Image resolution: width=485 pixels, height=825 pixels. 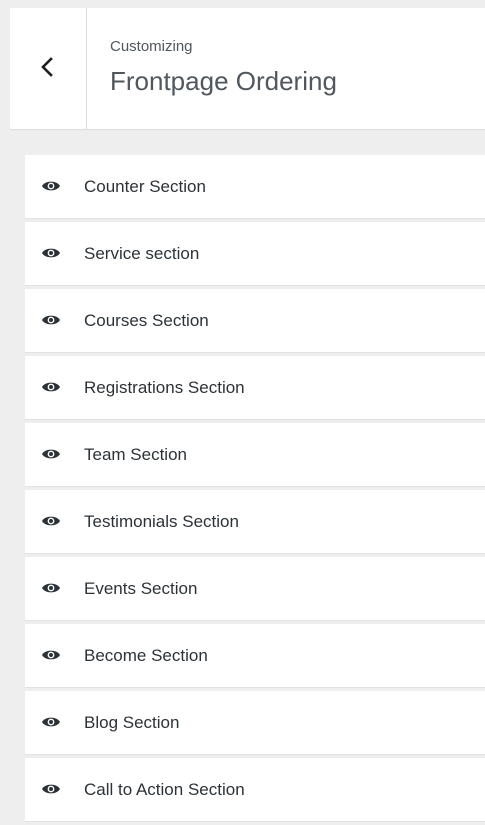 I want to click on chevron-left-icon, so click(x=47, y=67).